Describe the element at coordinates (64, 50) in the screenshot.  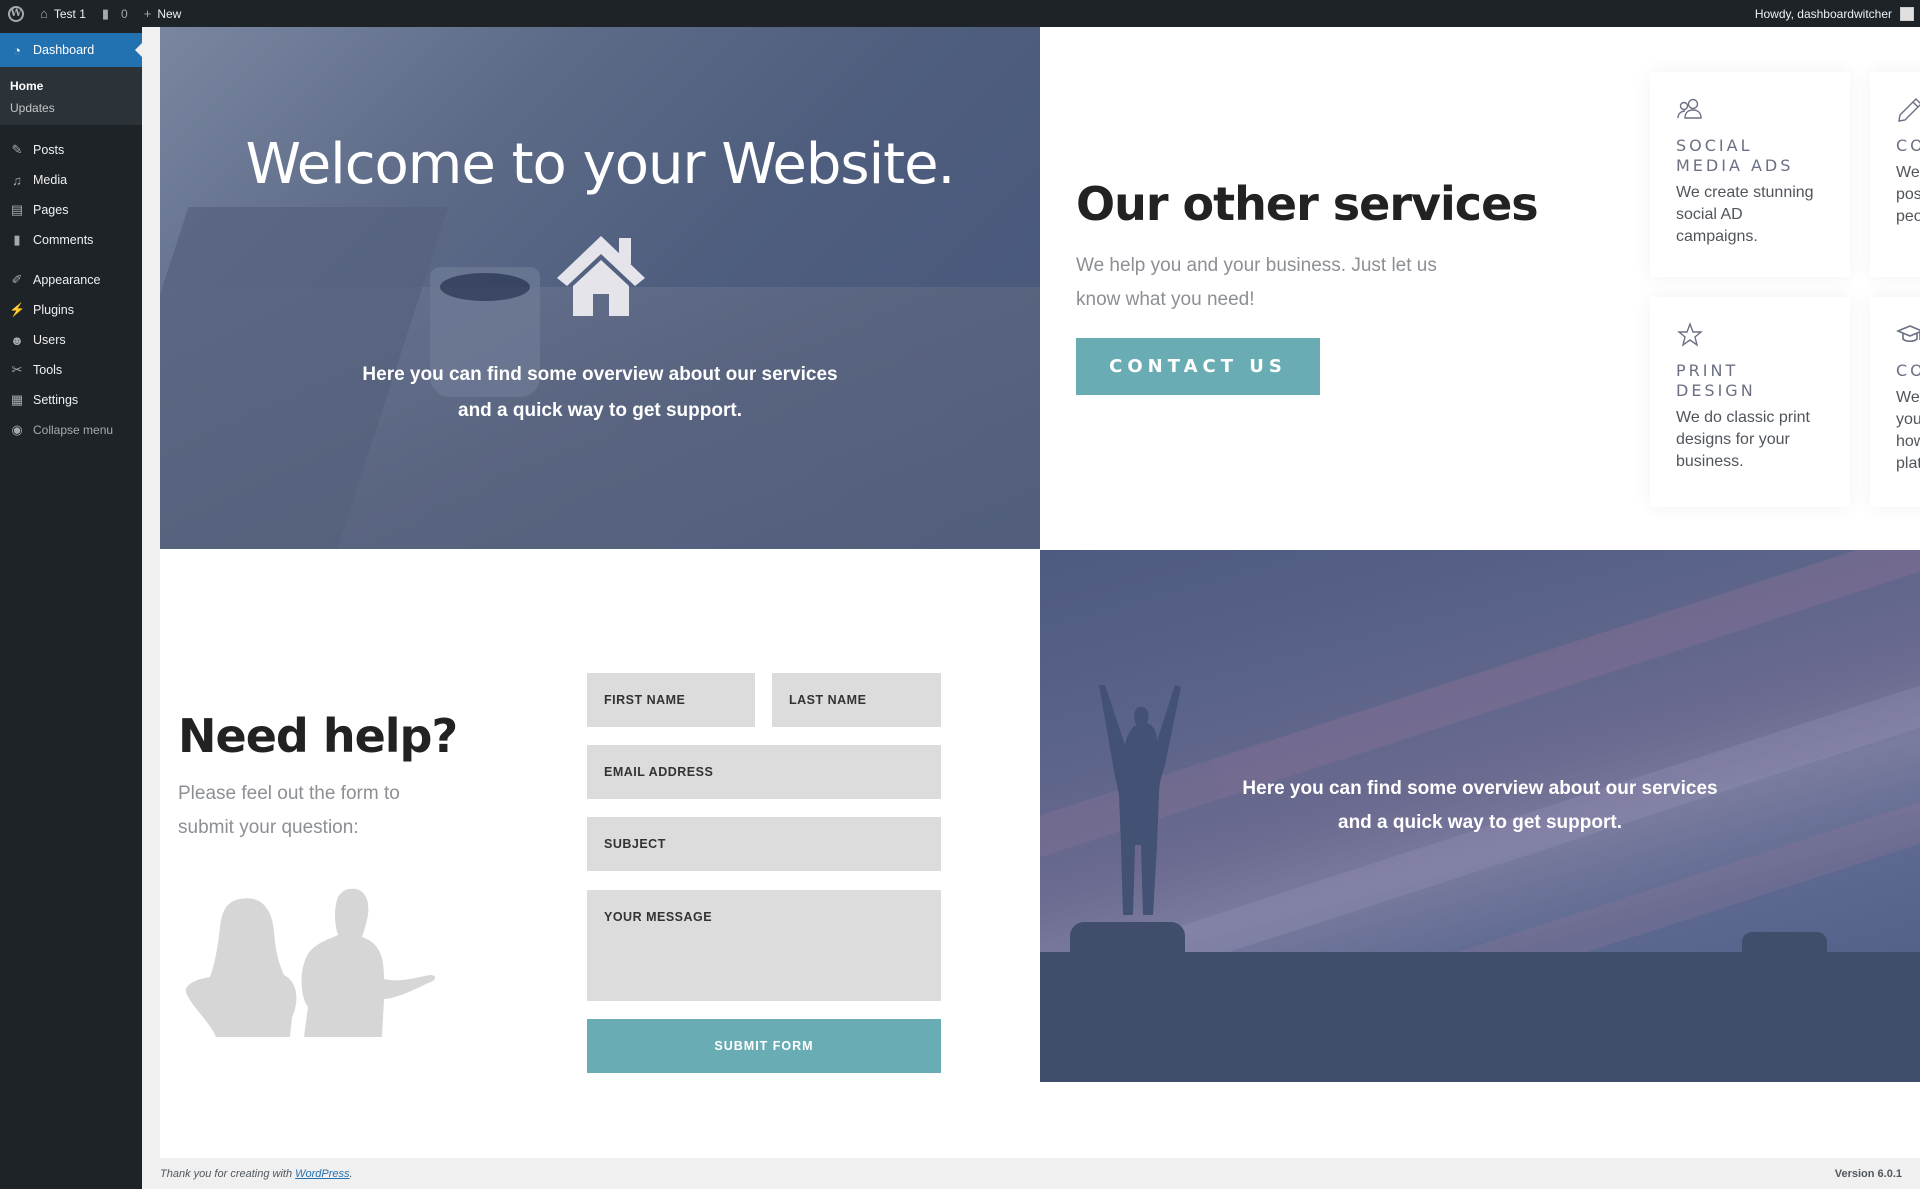
I see `sidebar-item-label: Dashboard` at that location.